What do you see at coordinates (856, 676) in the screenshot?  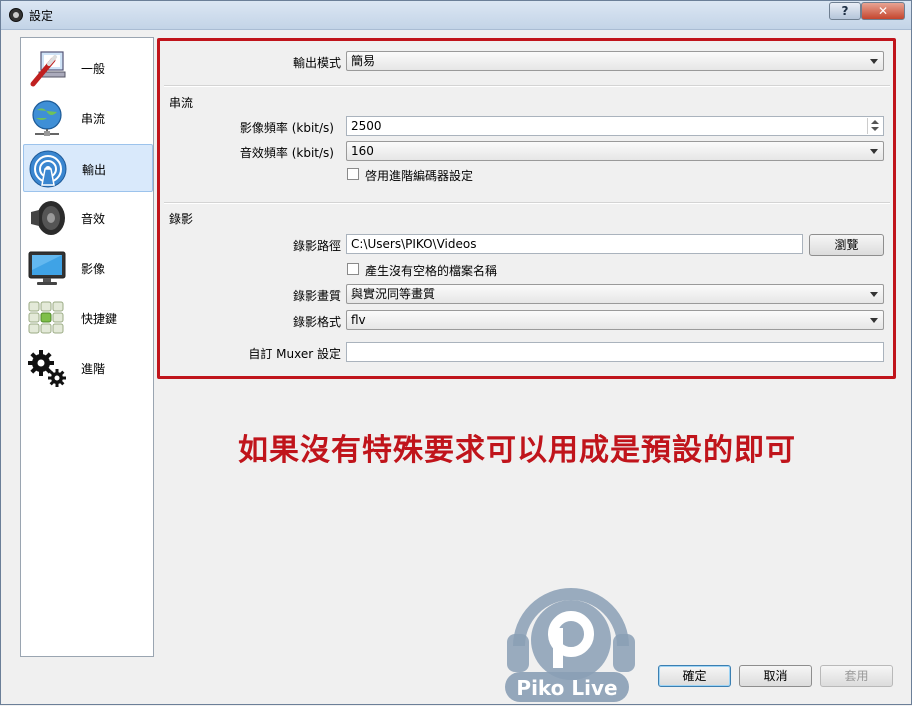 I see `apply-button: 套用` at bounding box center [856, 676].